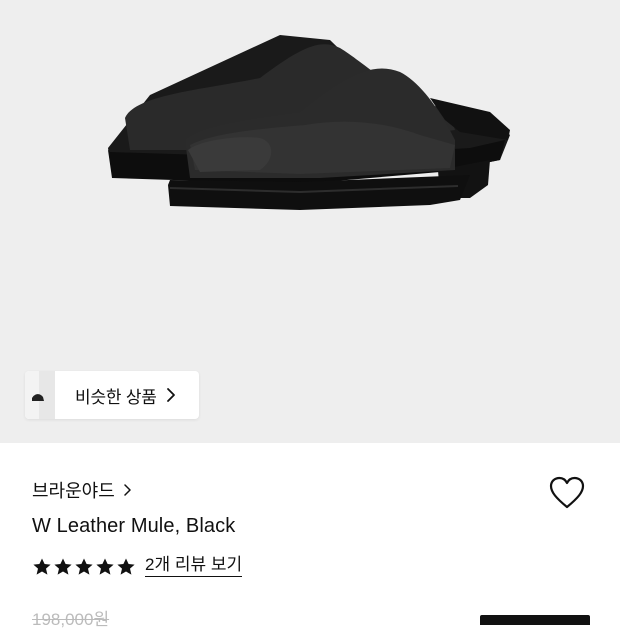 The height and width of the screenshot is (630, 620). I want to click on review-link: 2개 리뷰 보기, so click(194, 566).